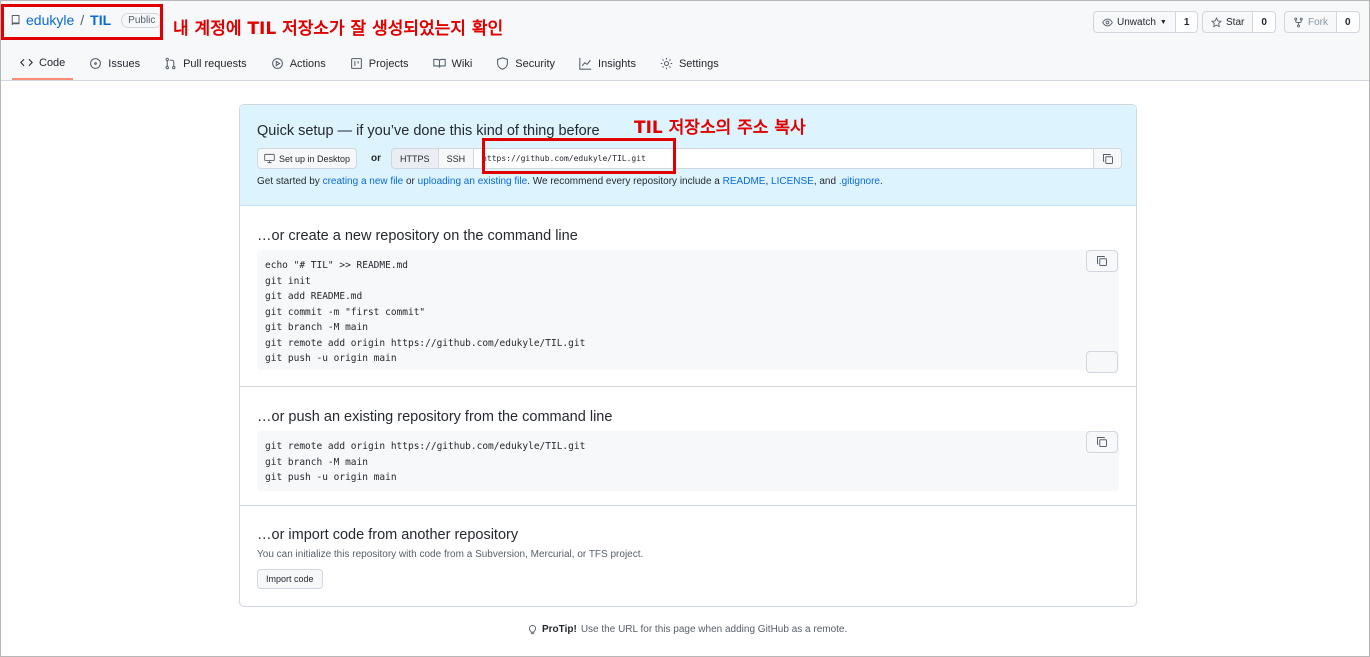 This screenshot has width=1370, height=657. What do you see at coordinates (388, 63) in the screenshot?
I see `tab-label: Projects` at bounding box center [388, 63].